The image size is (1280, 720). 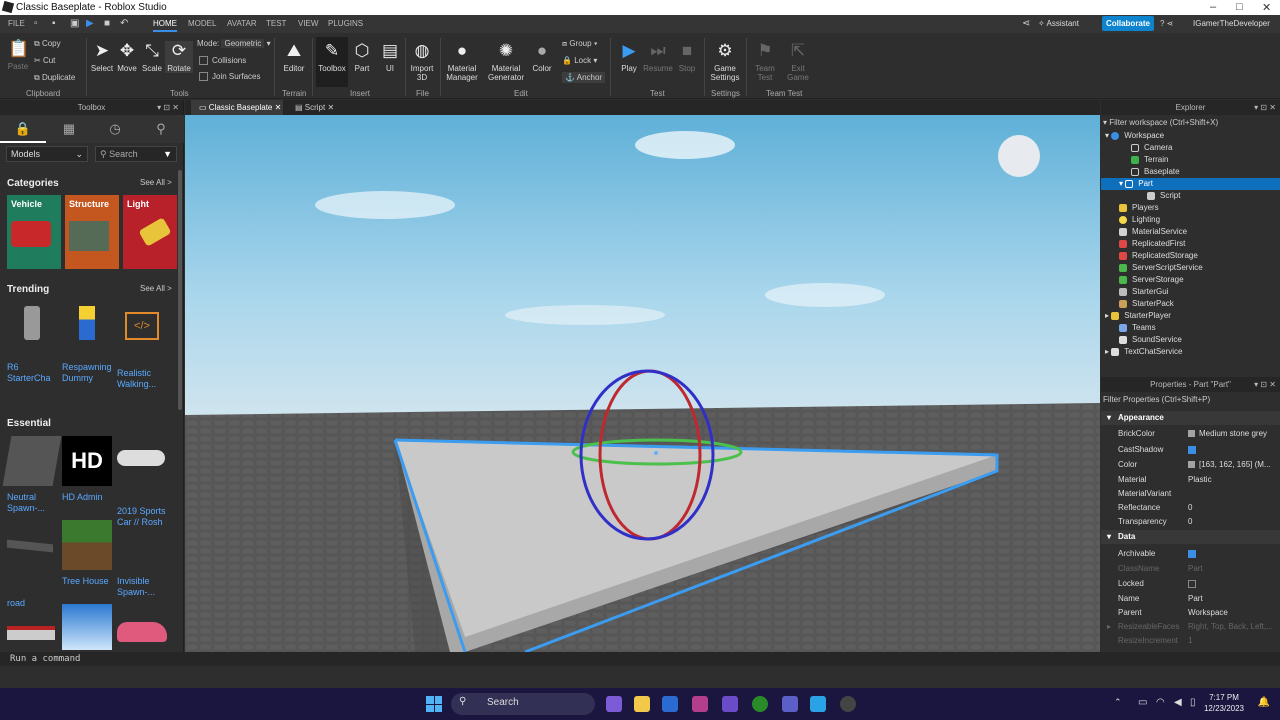 What do you see at coordinates (1190, 340) in the screenshot?
I see `tree-item-soundservice: SoundService` at bounding box center [1190, 340].